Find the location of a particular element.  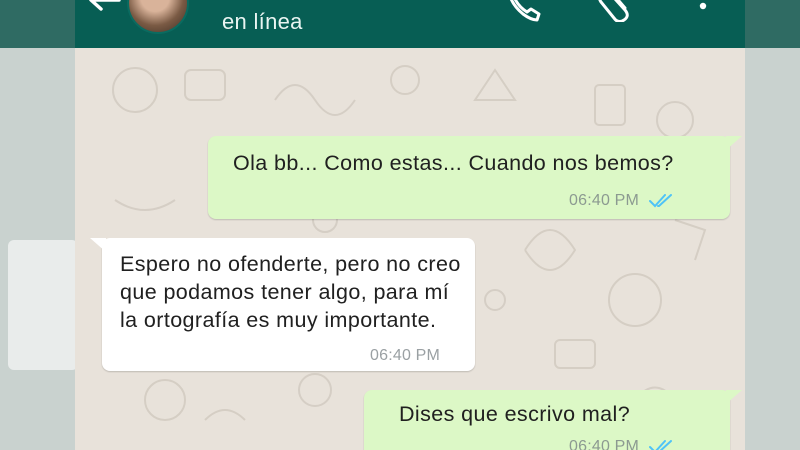

blurred-bubble is located at coordinates (43, 305).